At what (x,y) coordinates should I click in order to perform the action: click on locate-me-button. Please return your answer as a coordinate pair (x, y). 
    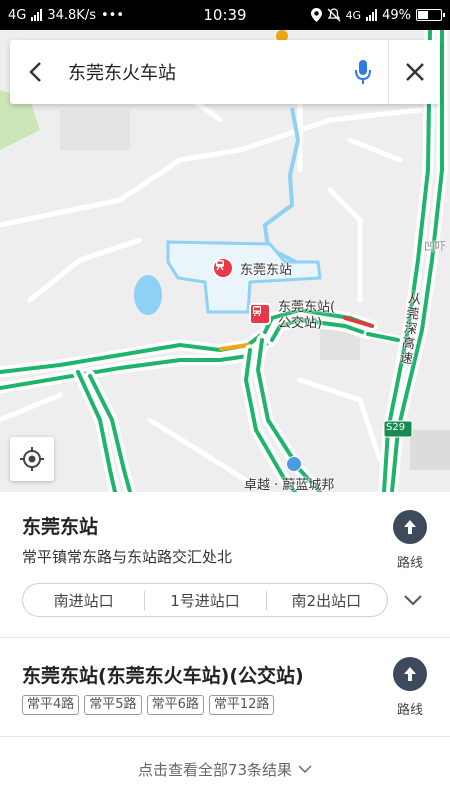
    Looking at the image, I should click on (32, 459).